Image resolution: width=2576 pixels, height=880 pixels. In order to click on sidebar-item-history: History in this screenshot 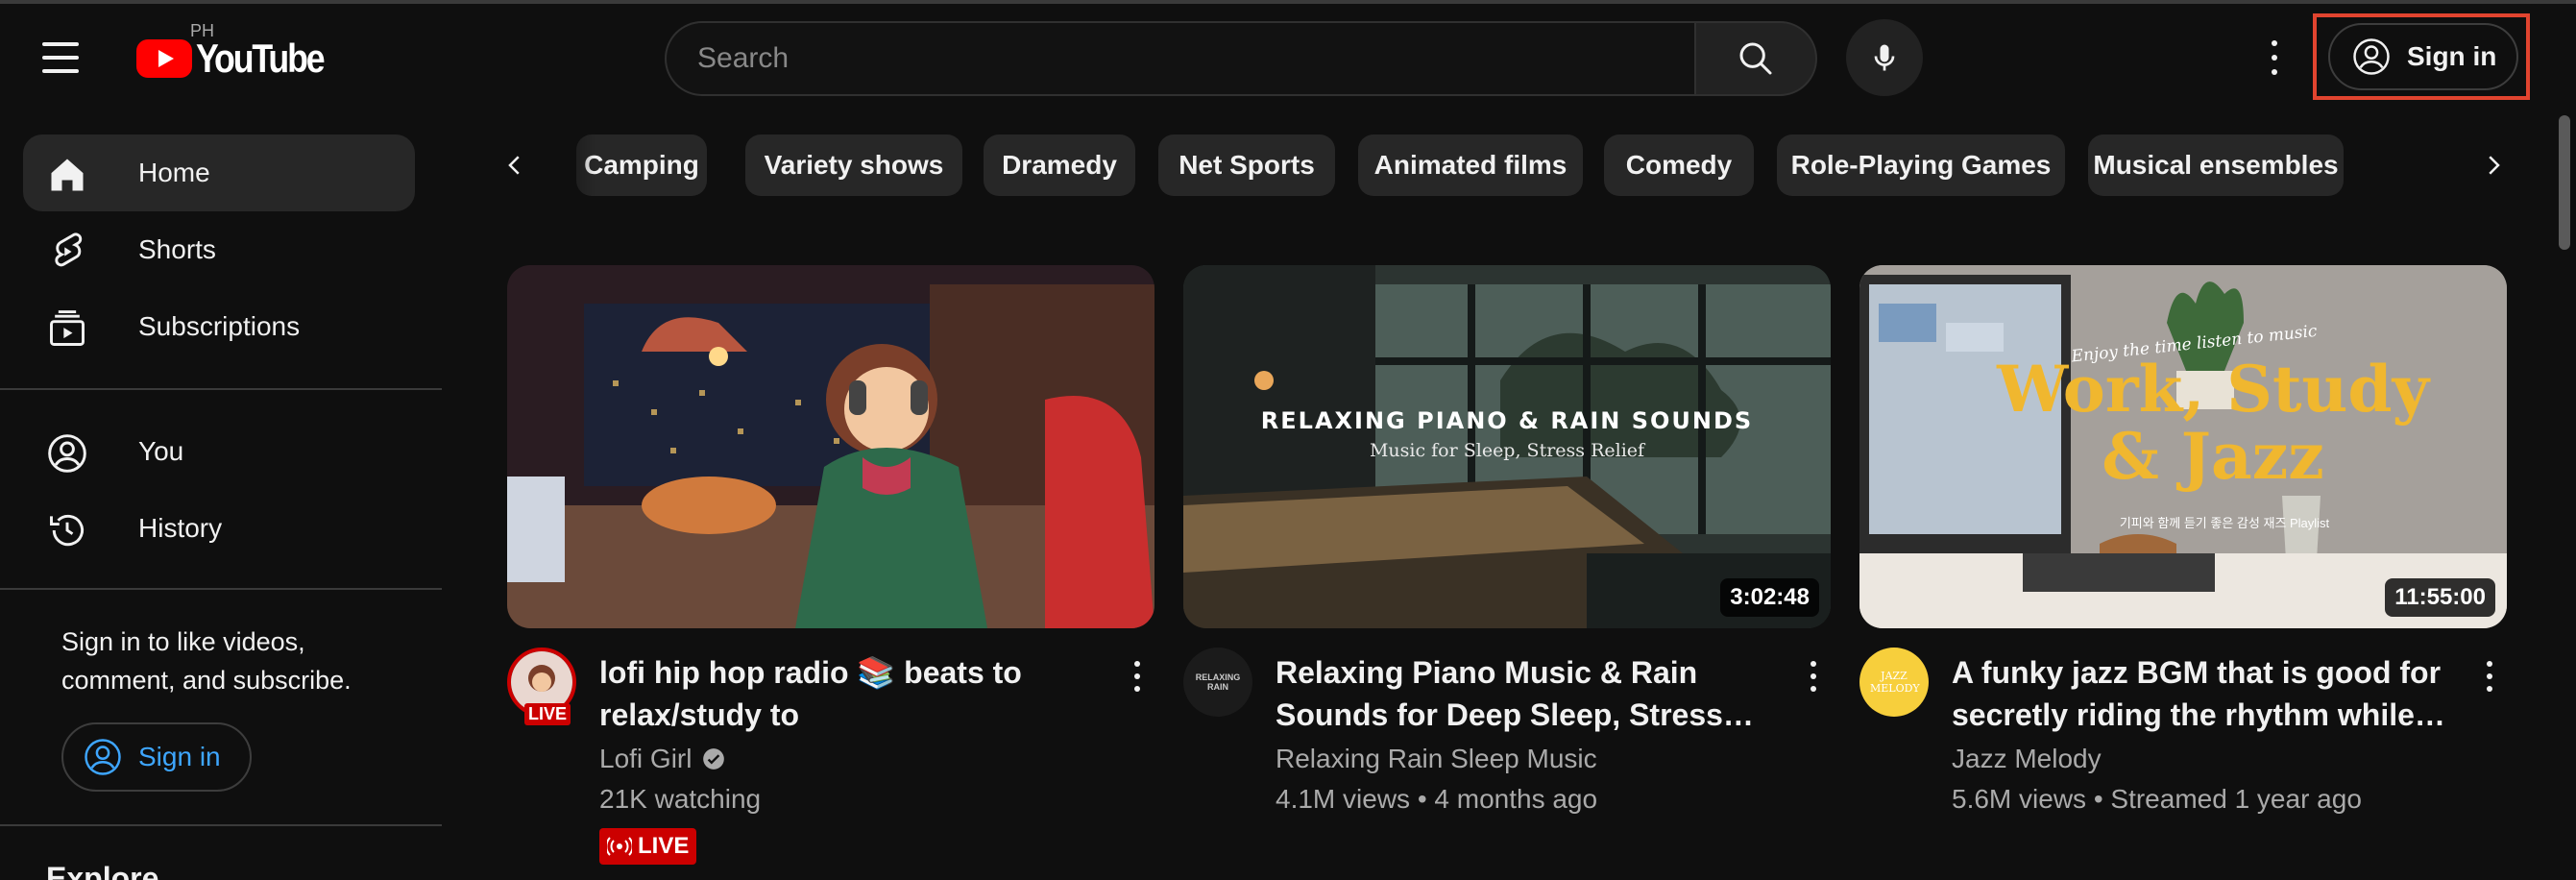, I will do `click(219, 528)`.